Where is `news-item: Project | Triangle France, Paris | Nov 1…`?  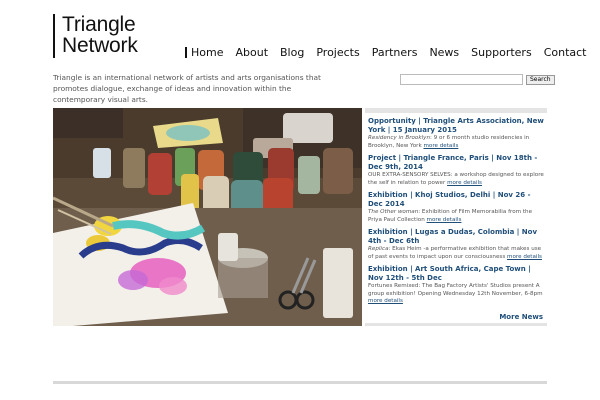
news-item: Project | Triangle France, Paris | Nov 1… is located at coordinates (456, 170).